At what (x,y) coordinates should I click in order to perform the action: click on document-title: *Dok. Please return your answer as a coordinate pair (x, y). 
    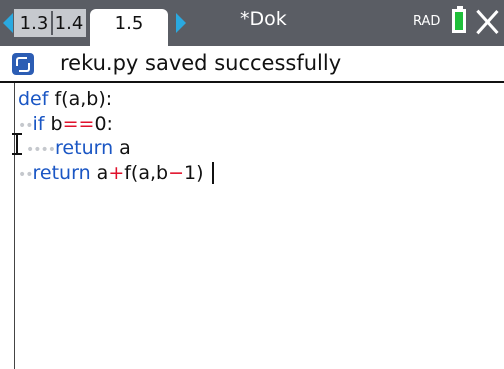
    Looking at the image, I should click on (263, 19).